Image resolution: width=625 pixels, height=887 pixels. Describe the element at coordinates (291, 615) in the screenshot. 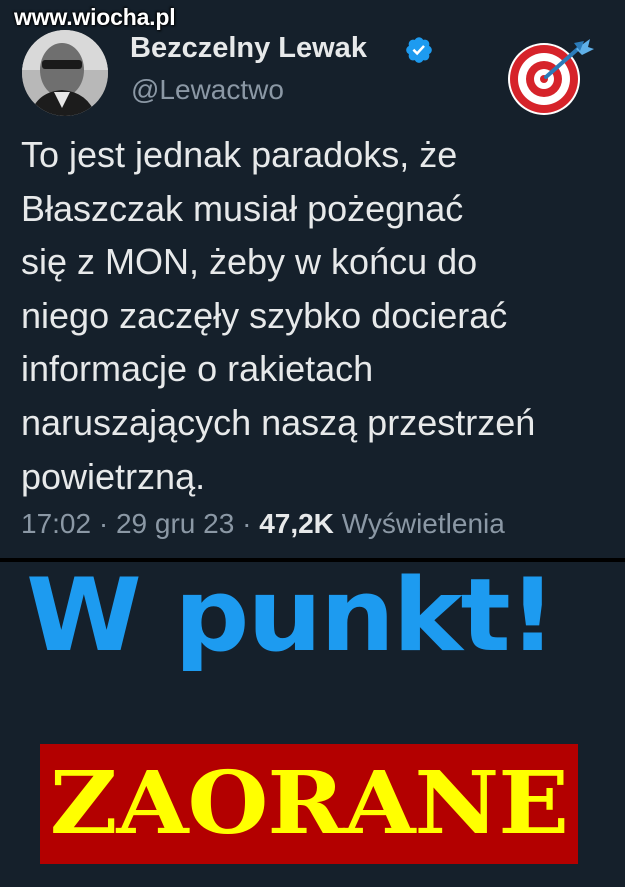

I see `headline-w-punkt: W punkt!` at that location.